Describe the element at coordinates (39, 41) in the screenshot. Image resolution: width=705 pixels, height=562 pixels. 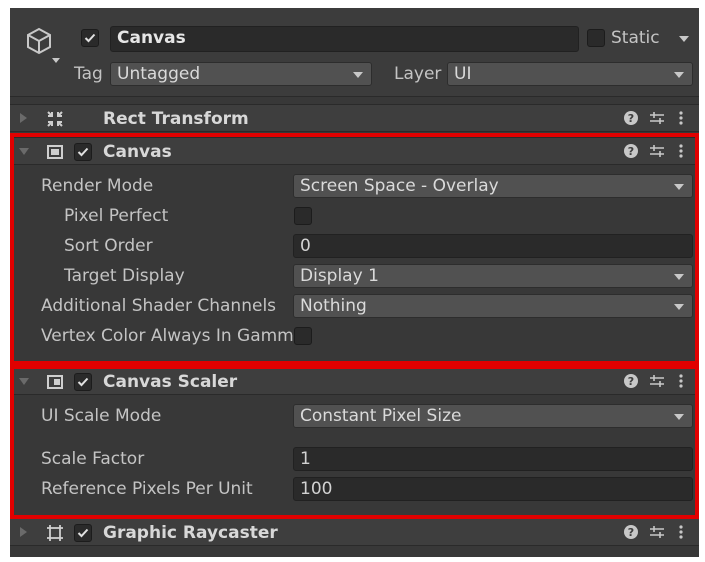
I see `gameobject-icon` at that location.